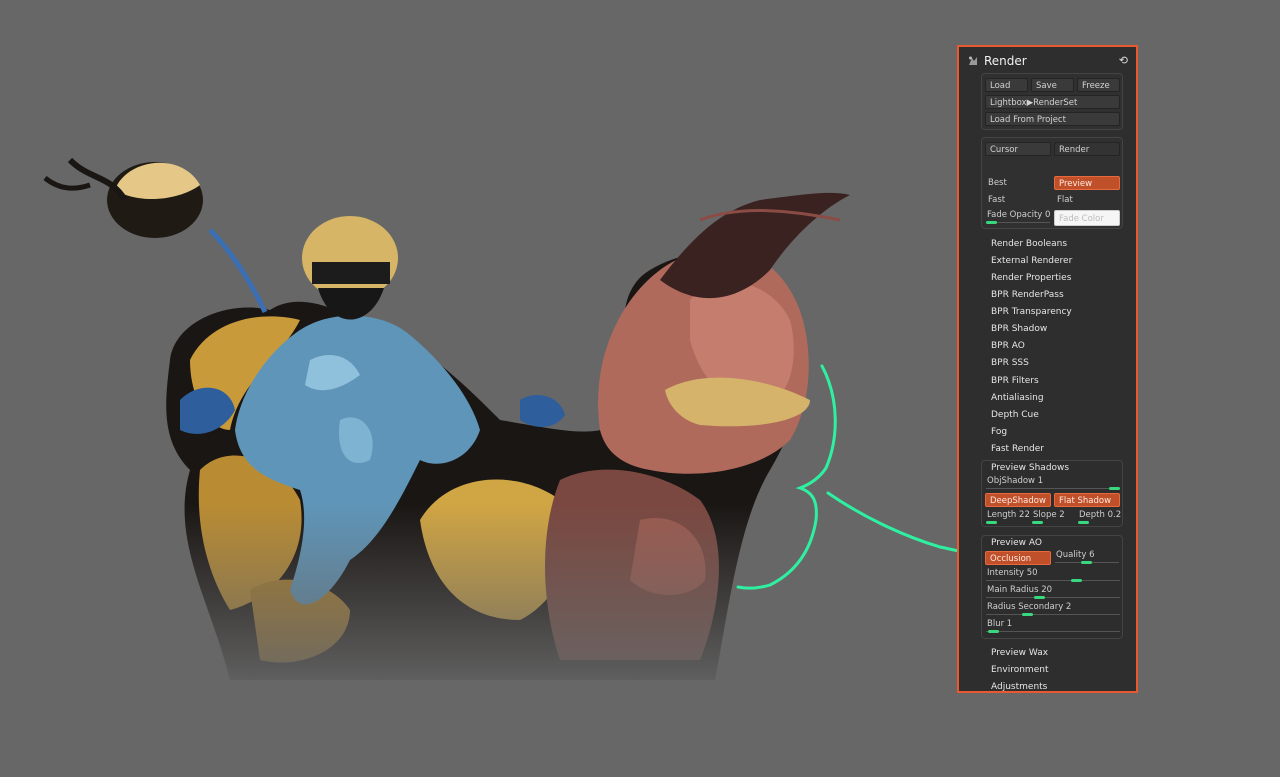 Image resolution: width=1280 pixels, height=777 pixels. I want to click on save-button: Save, so click(1052, 85).